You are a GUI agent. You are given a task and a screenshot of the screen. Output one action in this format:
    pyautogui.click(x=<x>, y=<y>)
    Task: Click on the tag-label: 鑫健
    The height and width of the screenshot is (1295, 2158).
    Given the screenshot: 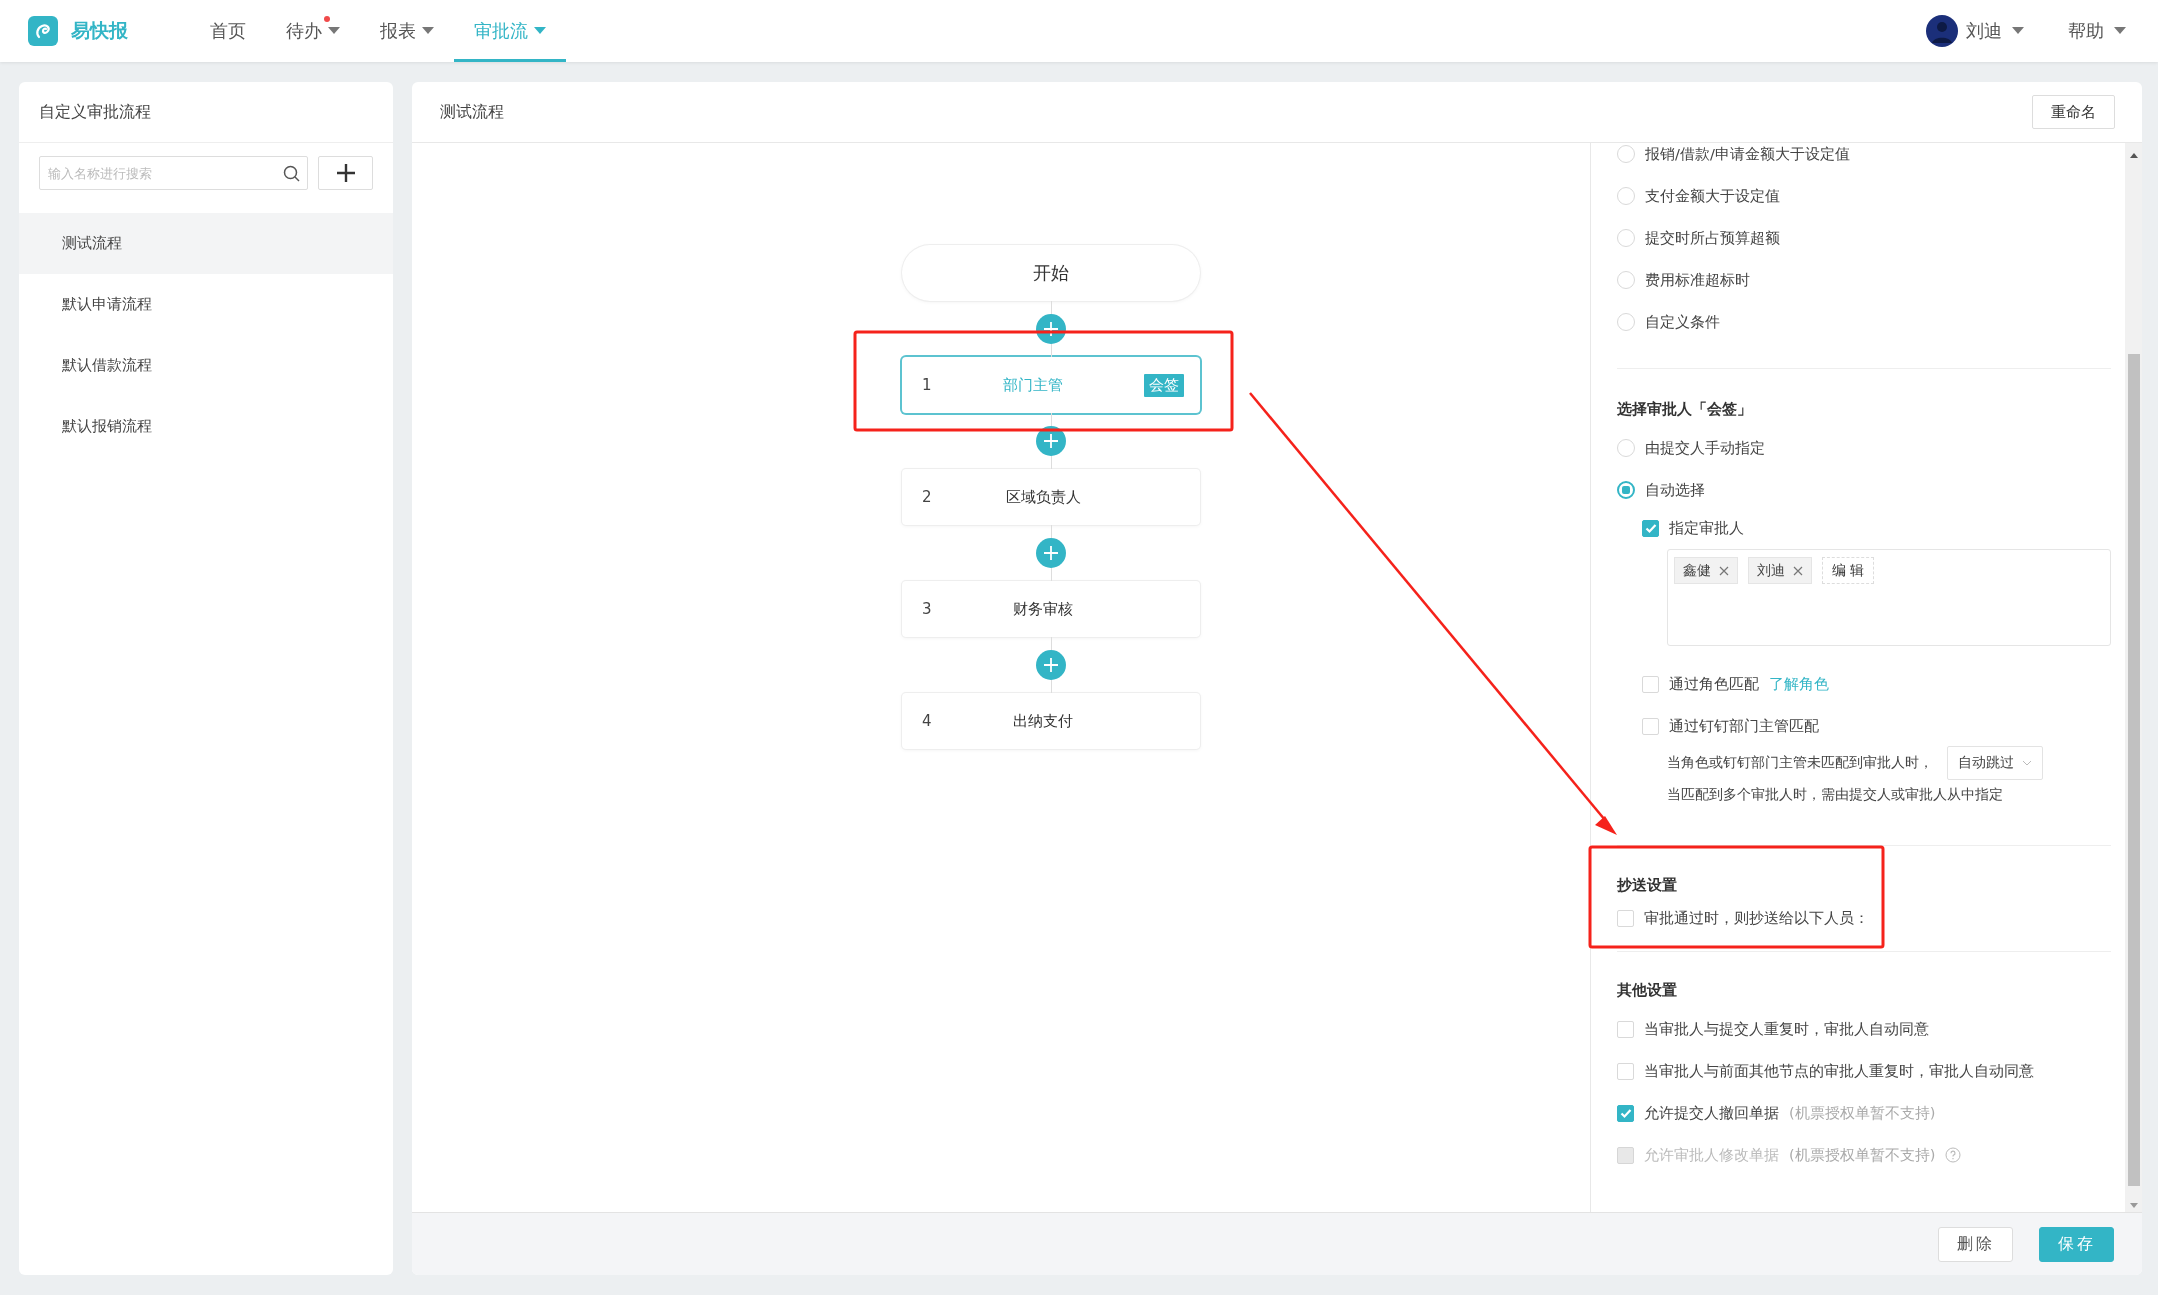 What is the action you would take?
    pyautogui.click(x=1697, y=570)
    